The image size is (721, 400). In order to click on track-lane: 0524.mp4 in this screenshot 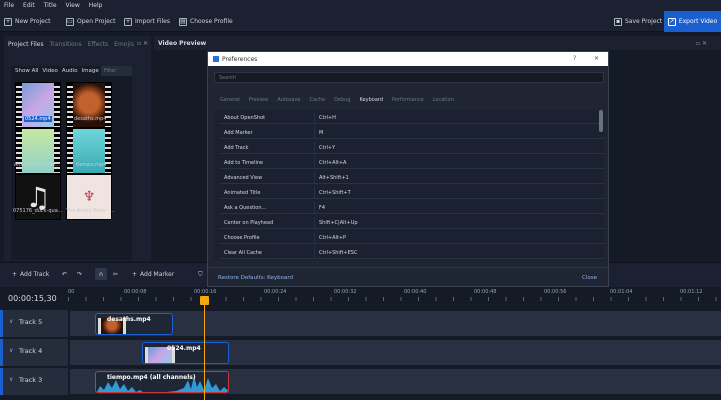, I will do `click(395, 352)`.